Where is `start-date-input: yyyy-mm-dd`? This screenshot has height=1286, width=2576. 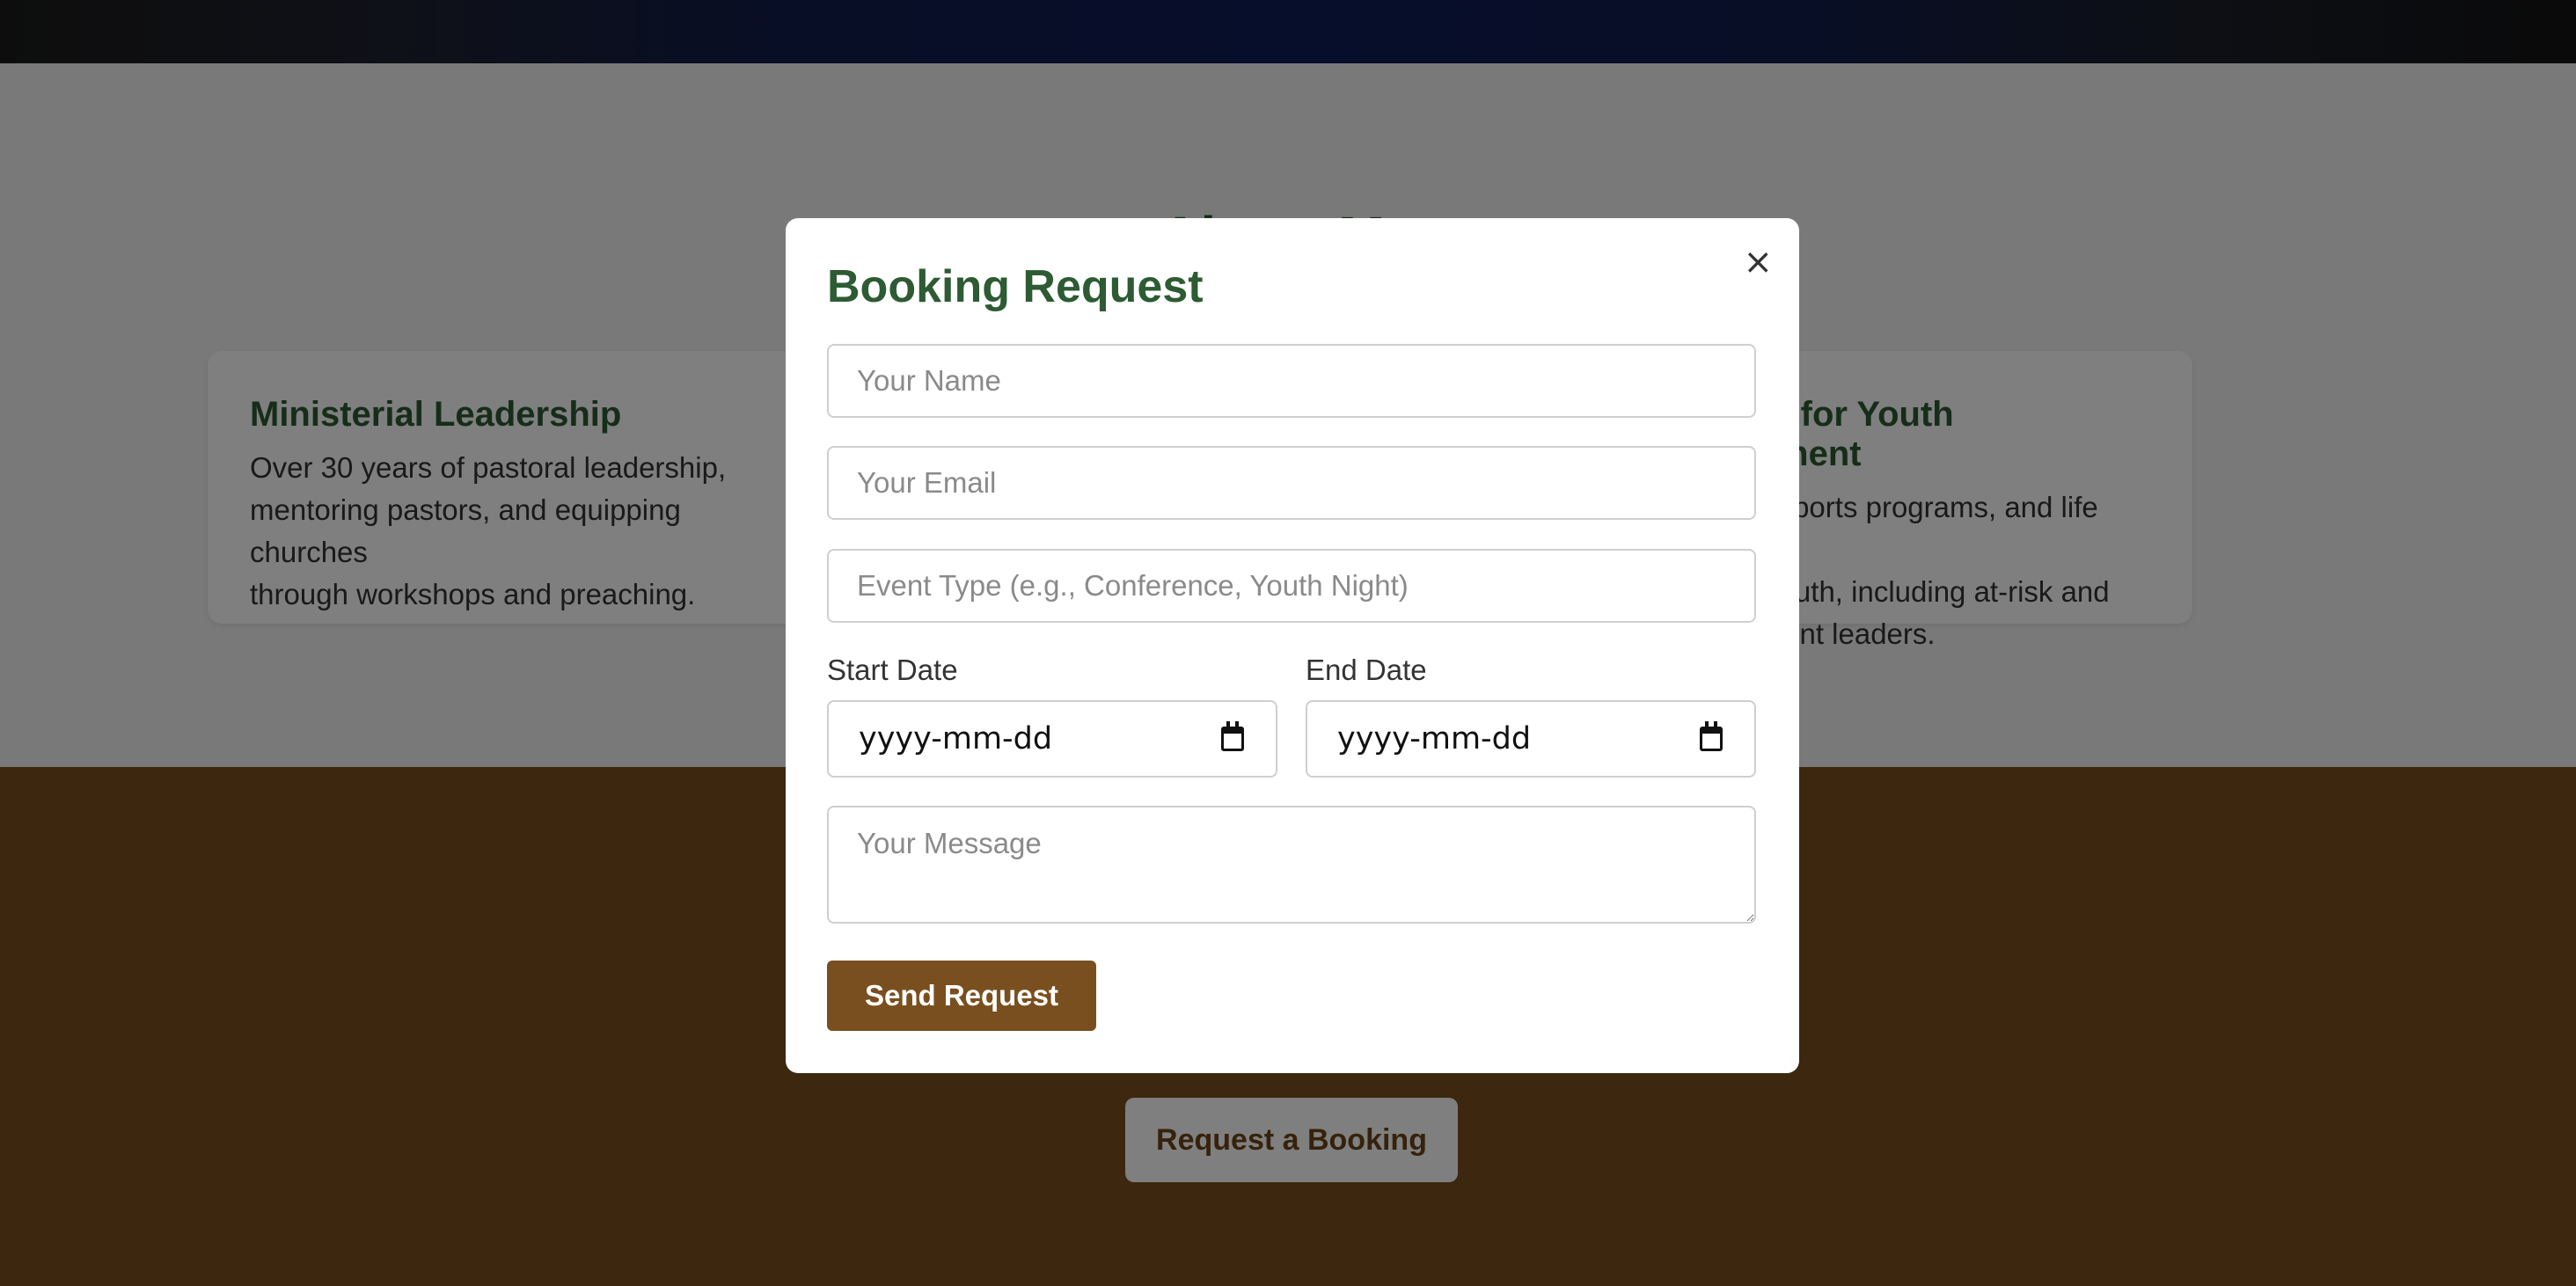
start-date-input: yyyy-mm-dd is located at coordinates (1052, 739).